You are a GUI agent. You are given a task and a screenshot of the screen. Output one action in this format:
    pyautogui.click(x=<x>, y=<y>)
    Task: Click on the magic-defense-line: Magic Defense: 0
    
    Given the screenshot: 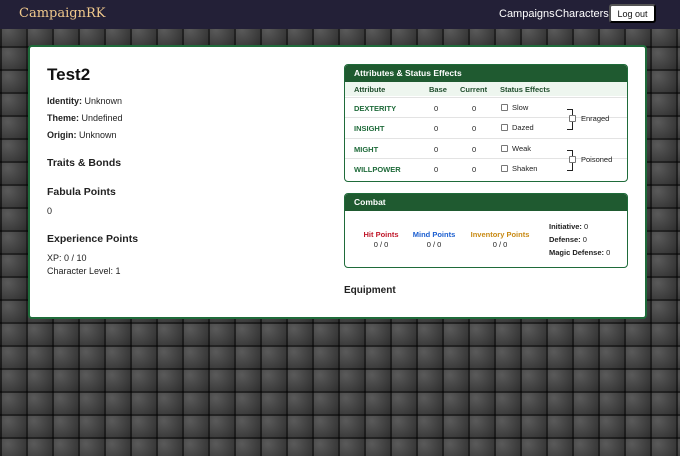 What is the action you would take?
    pyautogui.click(x=579, y=252)
    